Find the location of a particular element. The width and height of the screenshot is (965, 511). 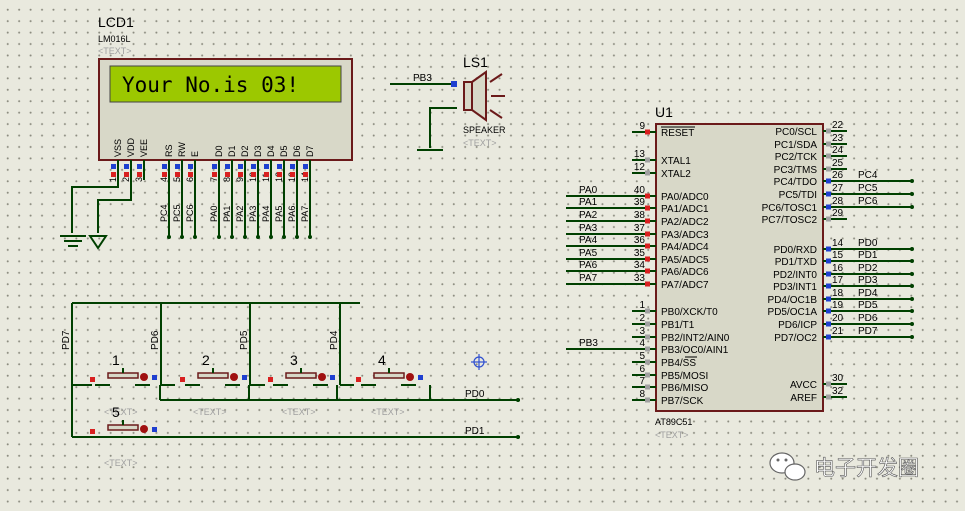

lcd-pin-number: 8 is located at coordinates (227, 179).